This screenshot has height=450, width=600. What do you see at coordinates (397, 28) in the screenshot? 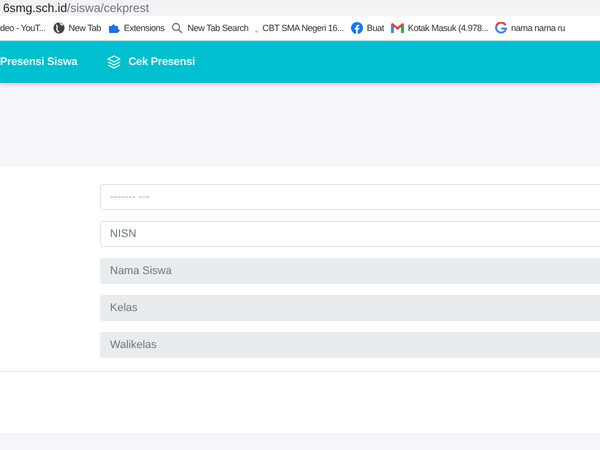
I see `mail-icon` at bounding box center [397, 28].